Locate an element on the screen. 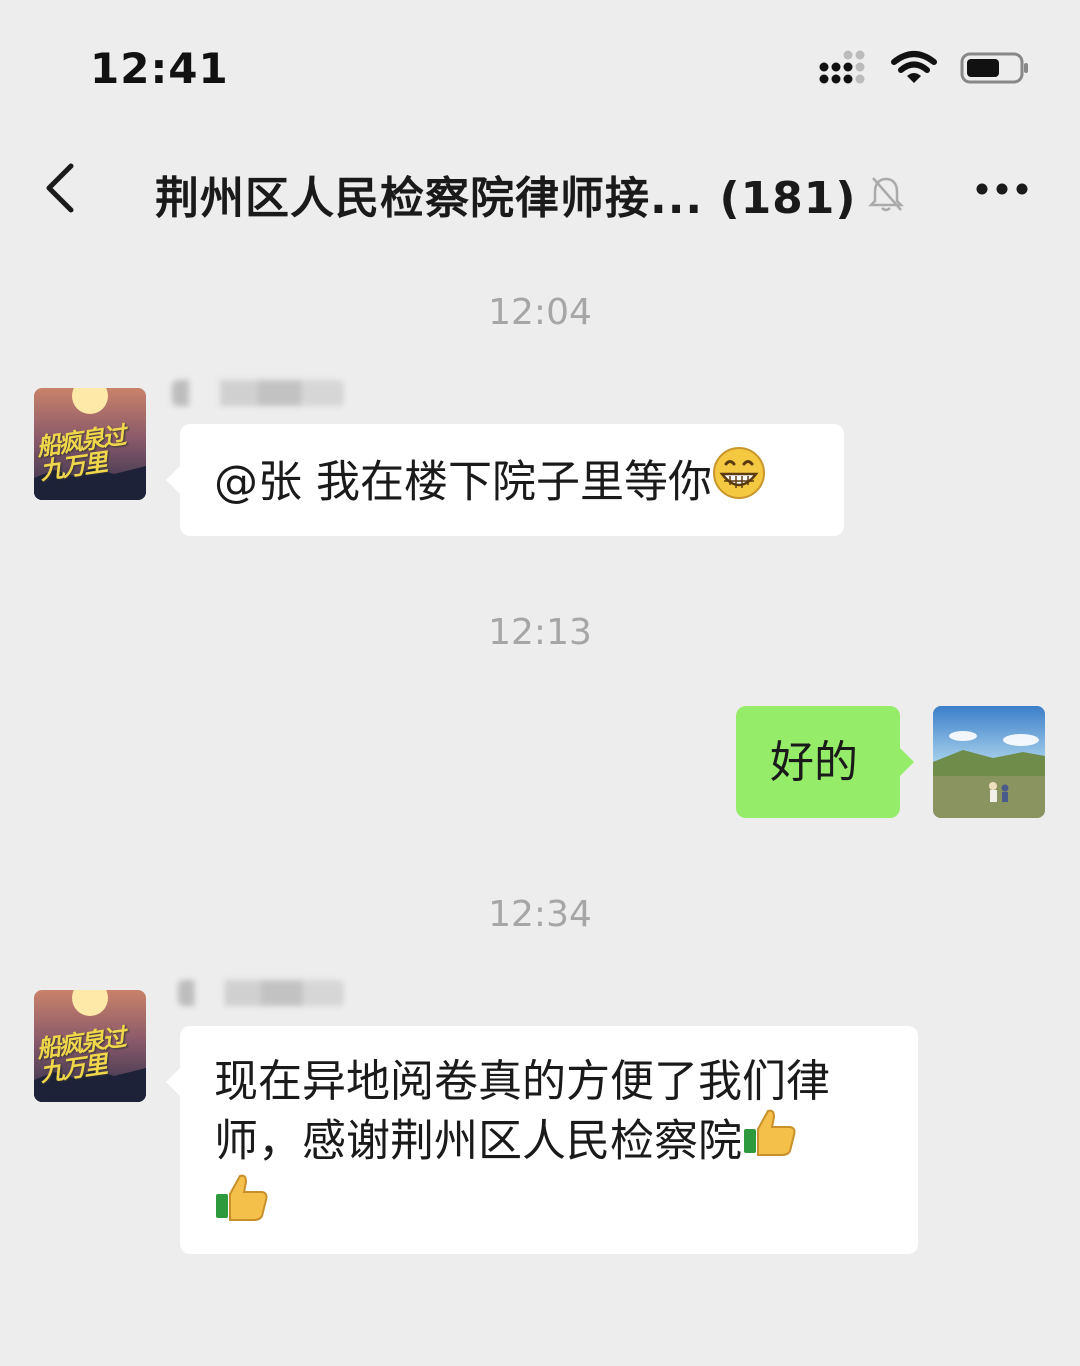 The width and height of the screenshot is (1080, 1366). more-dots-icon is located at coordinates (1002, 190).